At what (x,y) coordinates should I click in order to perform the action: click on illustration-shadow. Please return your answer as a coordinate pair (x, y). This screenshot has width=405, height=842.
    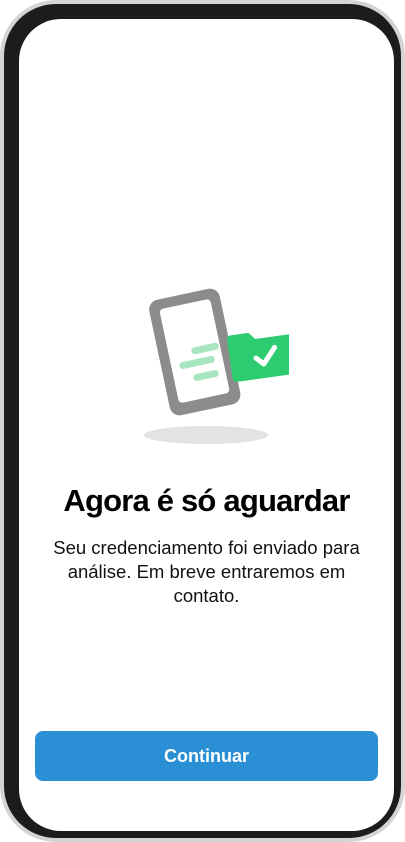
    Looking at the image, I should click on (206, 435).